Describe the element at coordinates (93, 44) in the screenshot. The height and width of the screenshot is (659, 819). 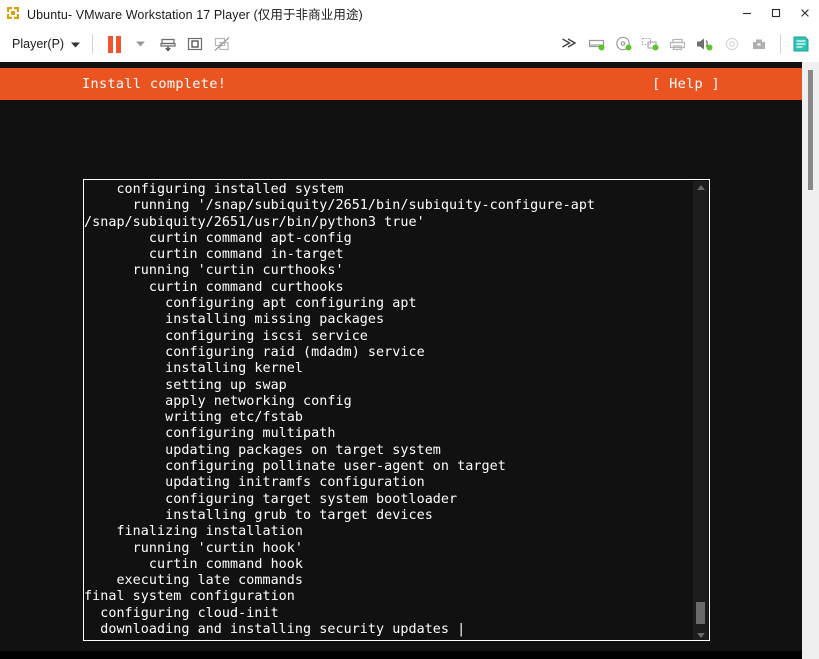
I see `toolbar-divider` at that location.